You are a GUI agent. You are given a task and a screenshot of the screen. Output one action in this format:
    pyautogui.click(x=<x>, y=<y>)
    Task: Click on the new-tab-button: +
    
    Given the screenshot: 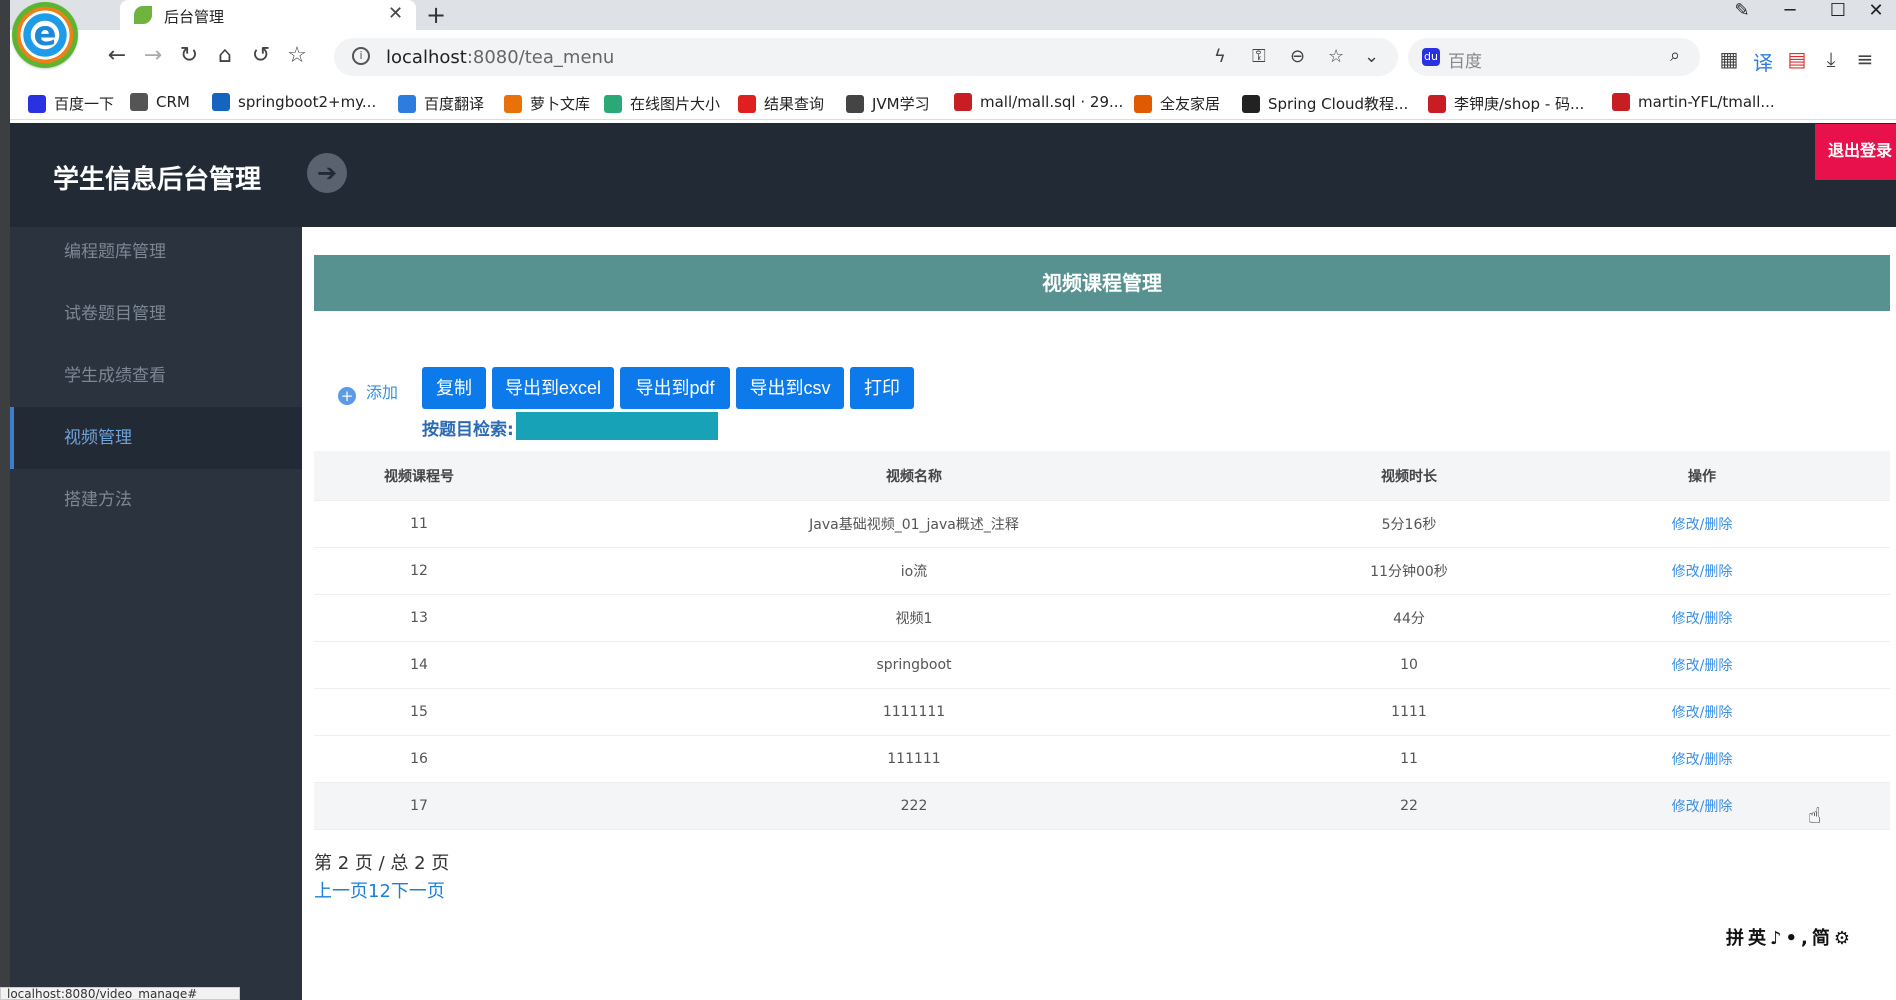 What is the action you would take?
    pyautogui.click(x=436, y=15)
    